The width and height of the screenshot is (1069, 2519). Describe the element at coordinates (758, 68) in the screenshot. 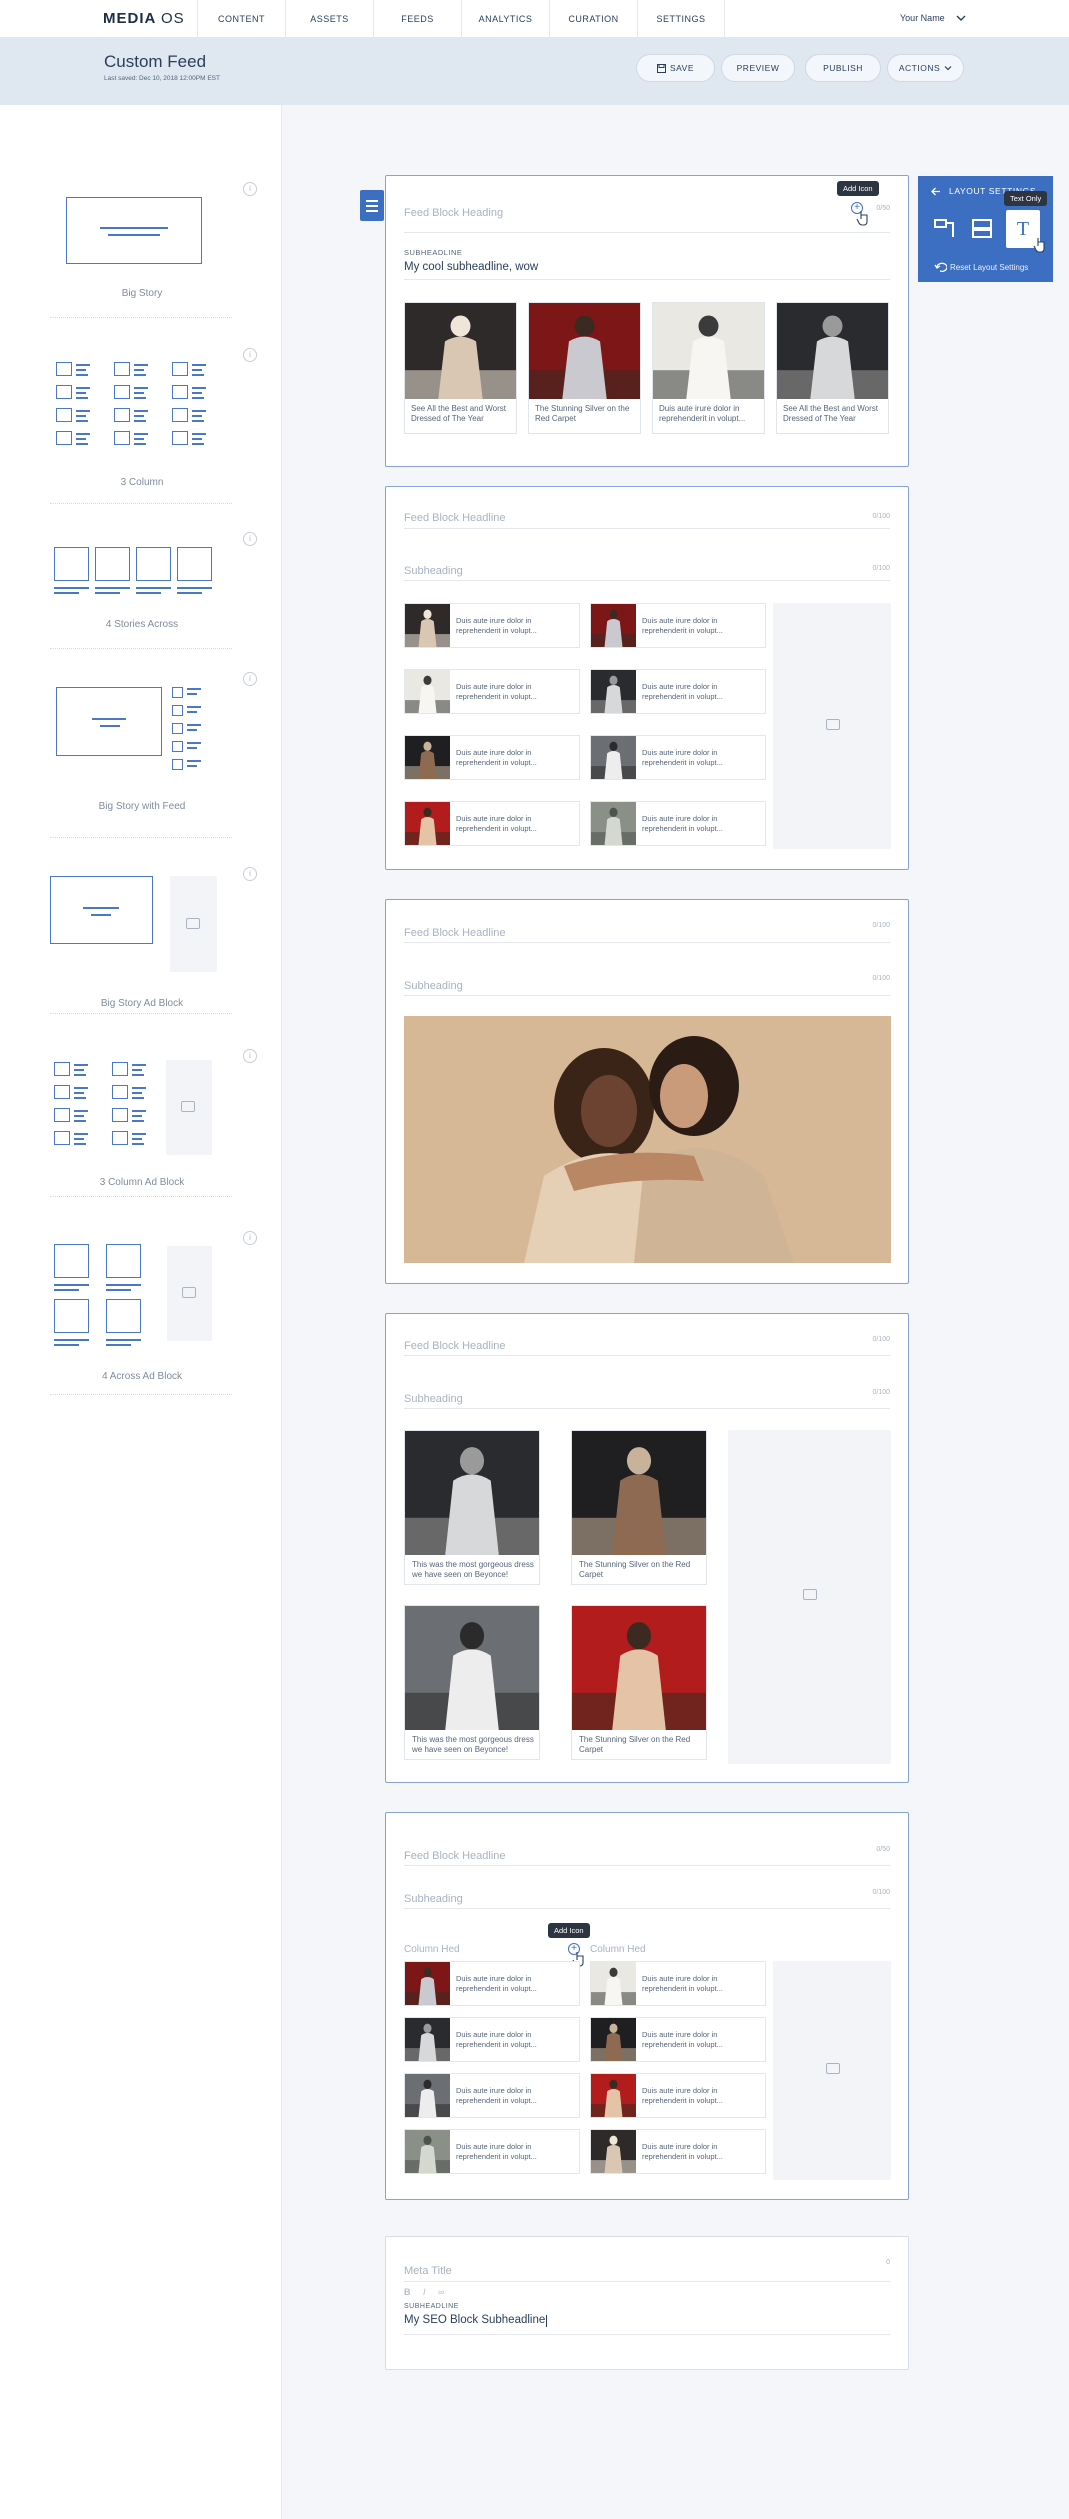

I see `preview-button: PREVIEW` at that location.